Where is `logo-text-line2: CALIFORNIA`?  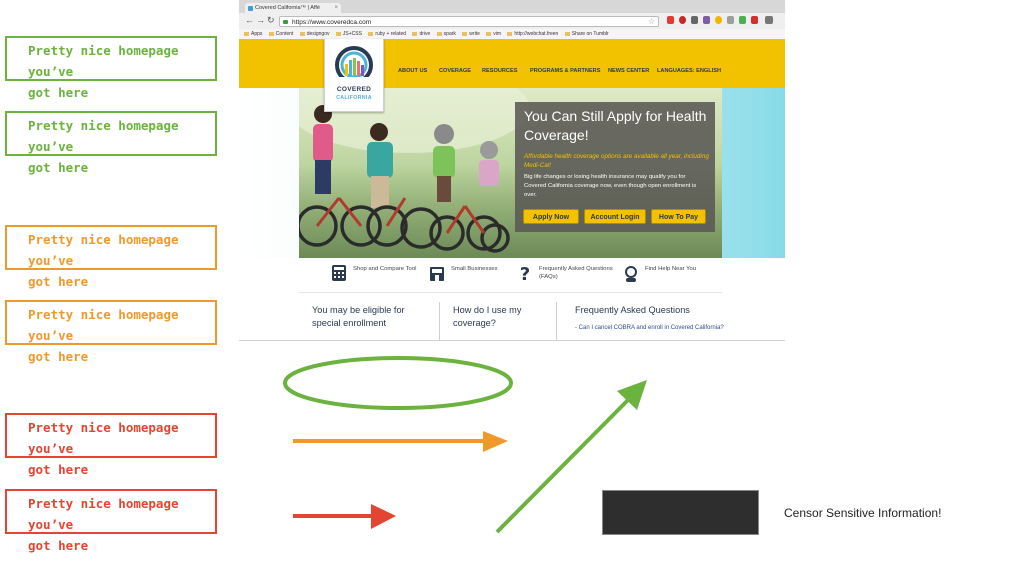
logo-text-line2: CALIFORNIA is located at coordinates (354, 98).